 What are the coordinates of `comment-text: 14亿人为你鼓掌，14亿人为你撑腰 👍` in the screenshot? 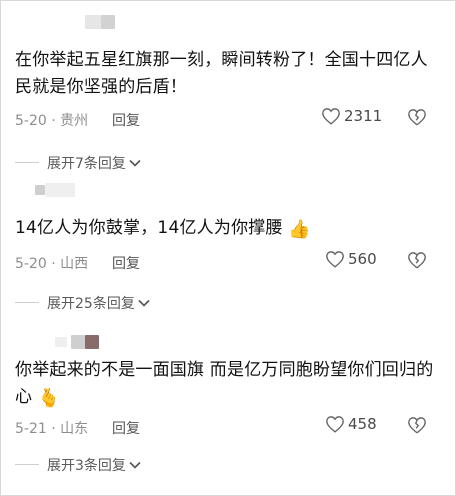 It's located at (163, 229).